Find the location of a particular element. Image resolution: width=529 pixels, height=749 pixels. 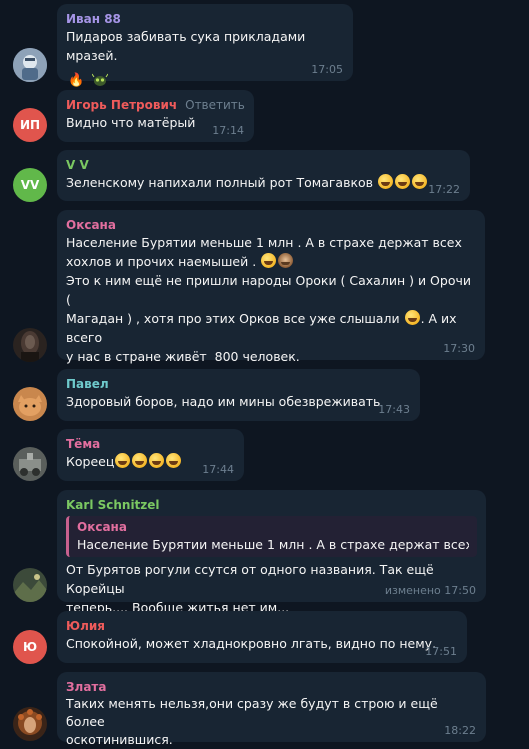

see-no-evil-monkey-icon is located at coordinates (286, 260).